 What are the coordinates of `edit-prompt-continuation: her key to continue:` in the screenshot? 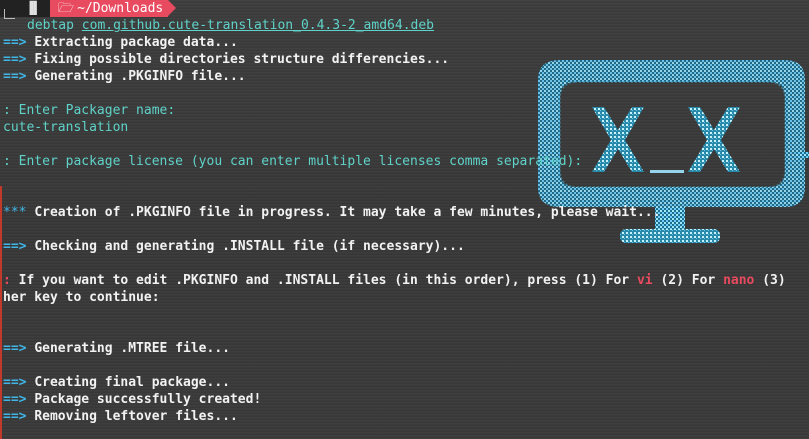 It's located at (81, 297).